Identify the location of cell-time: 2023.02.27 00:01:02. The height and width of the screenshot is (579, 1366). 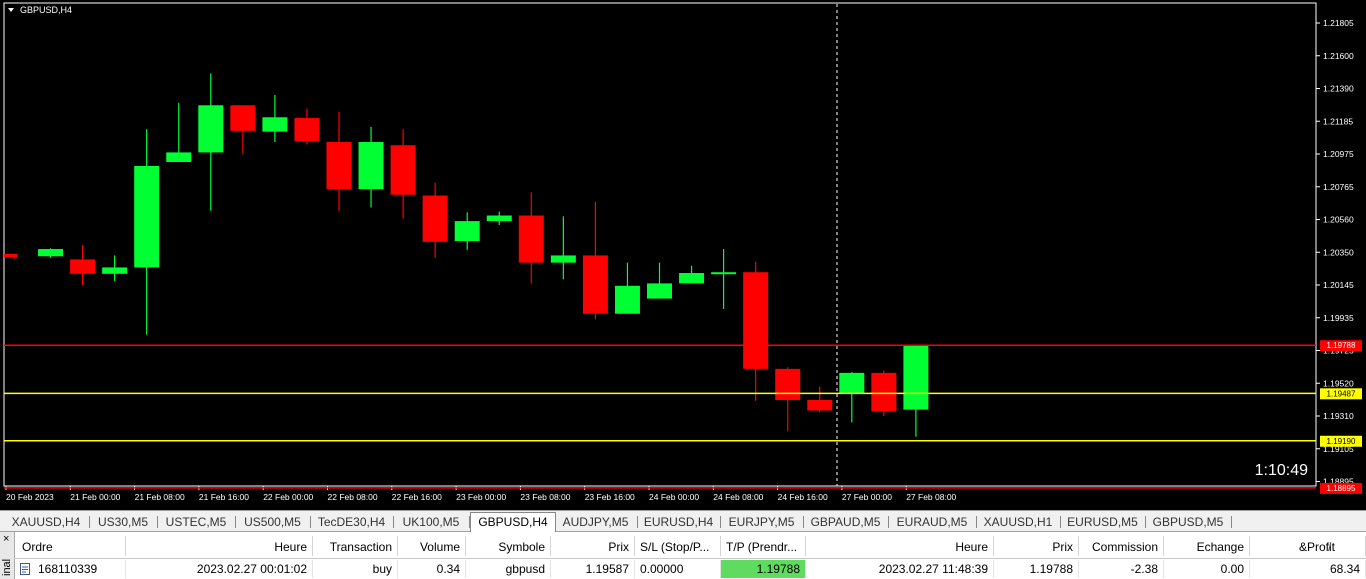
(219, 569).